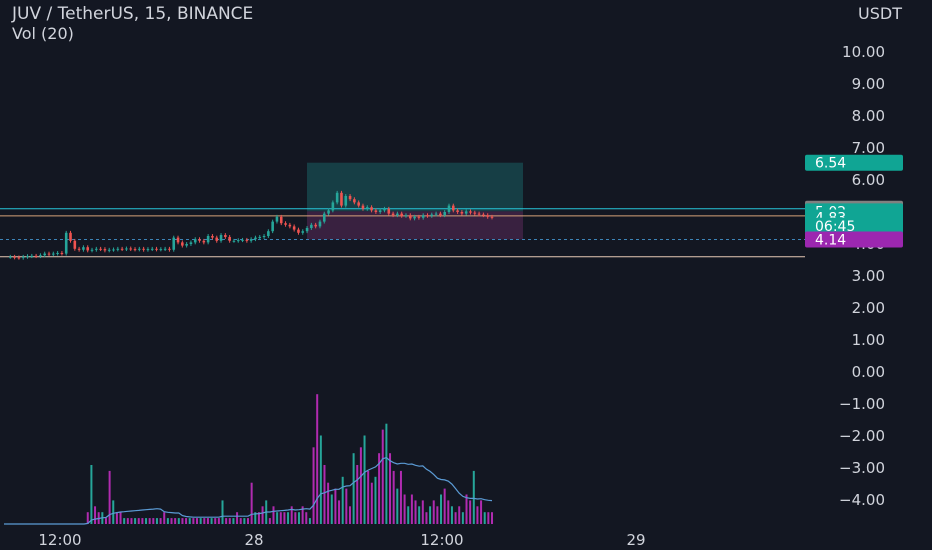 This screenshot has width=932, height=550. Describe the element at coordinates (59, 540) in the screenshot. I see `x-tick-label: 12:00` at that location.